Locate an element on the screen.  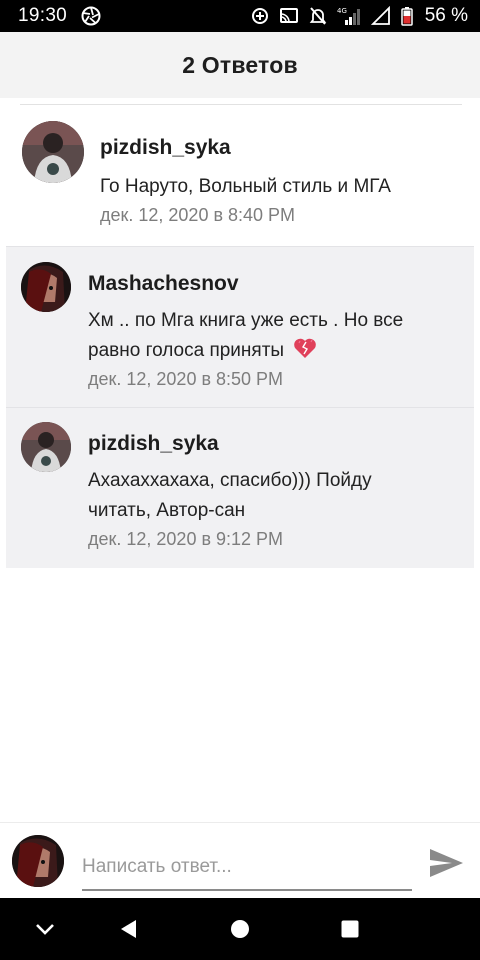
reply-composer is located at coordinates (240, 860).